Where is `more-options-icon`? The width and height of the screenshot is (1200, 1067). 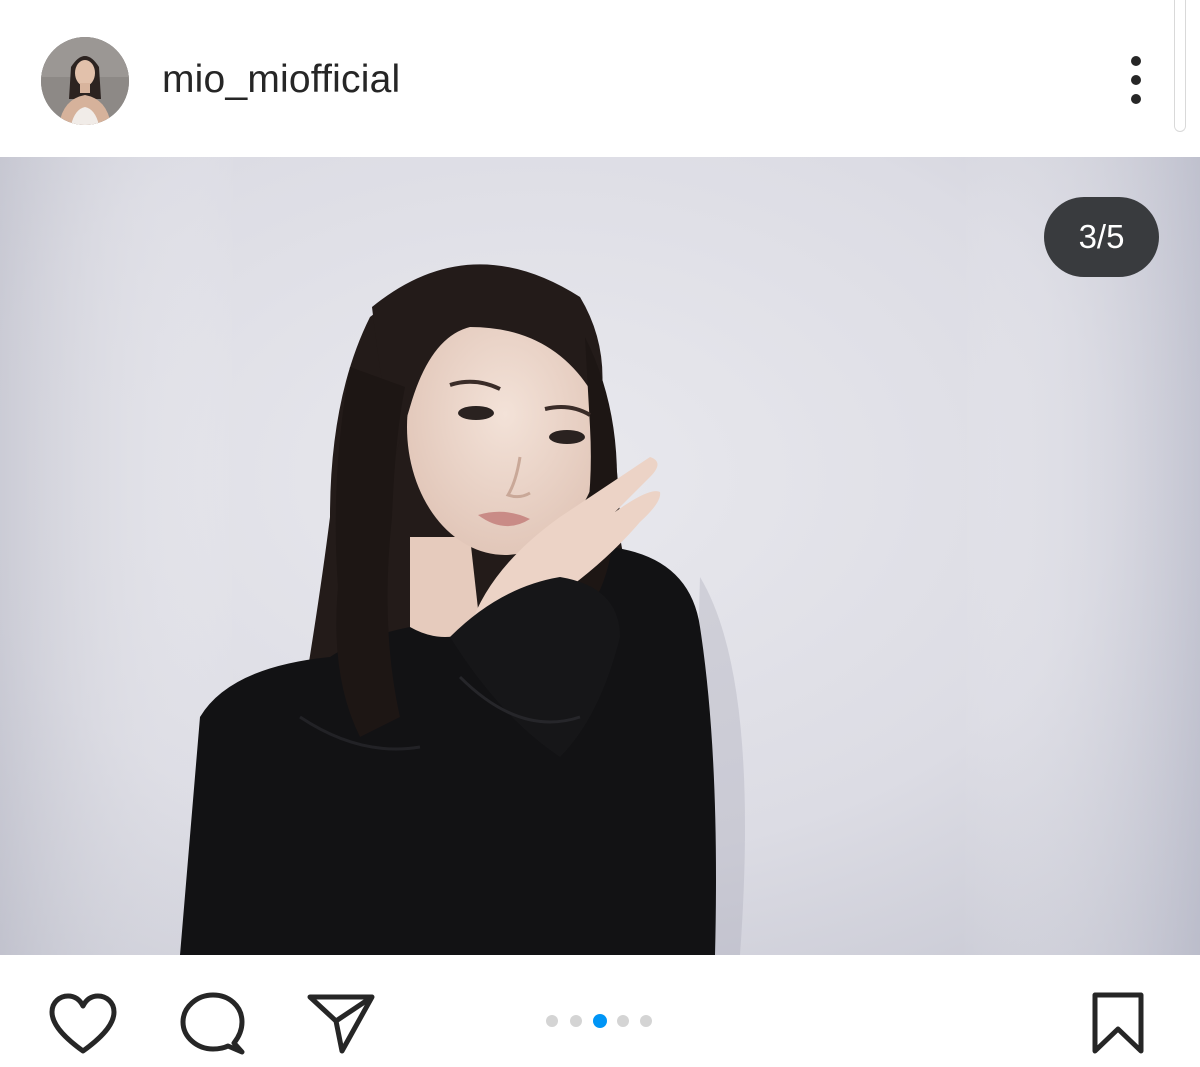
more-options-icon is located at coordinates (1136, 80).